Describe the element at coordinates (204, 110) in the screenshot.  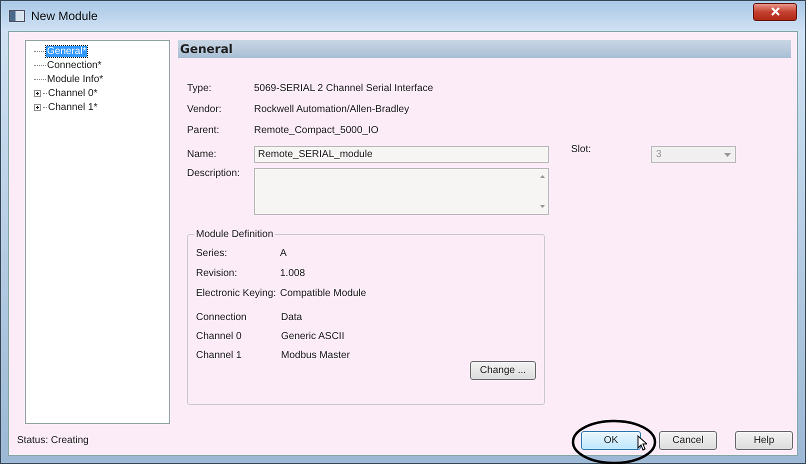
I see `field-label: Vendor:` at that location.